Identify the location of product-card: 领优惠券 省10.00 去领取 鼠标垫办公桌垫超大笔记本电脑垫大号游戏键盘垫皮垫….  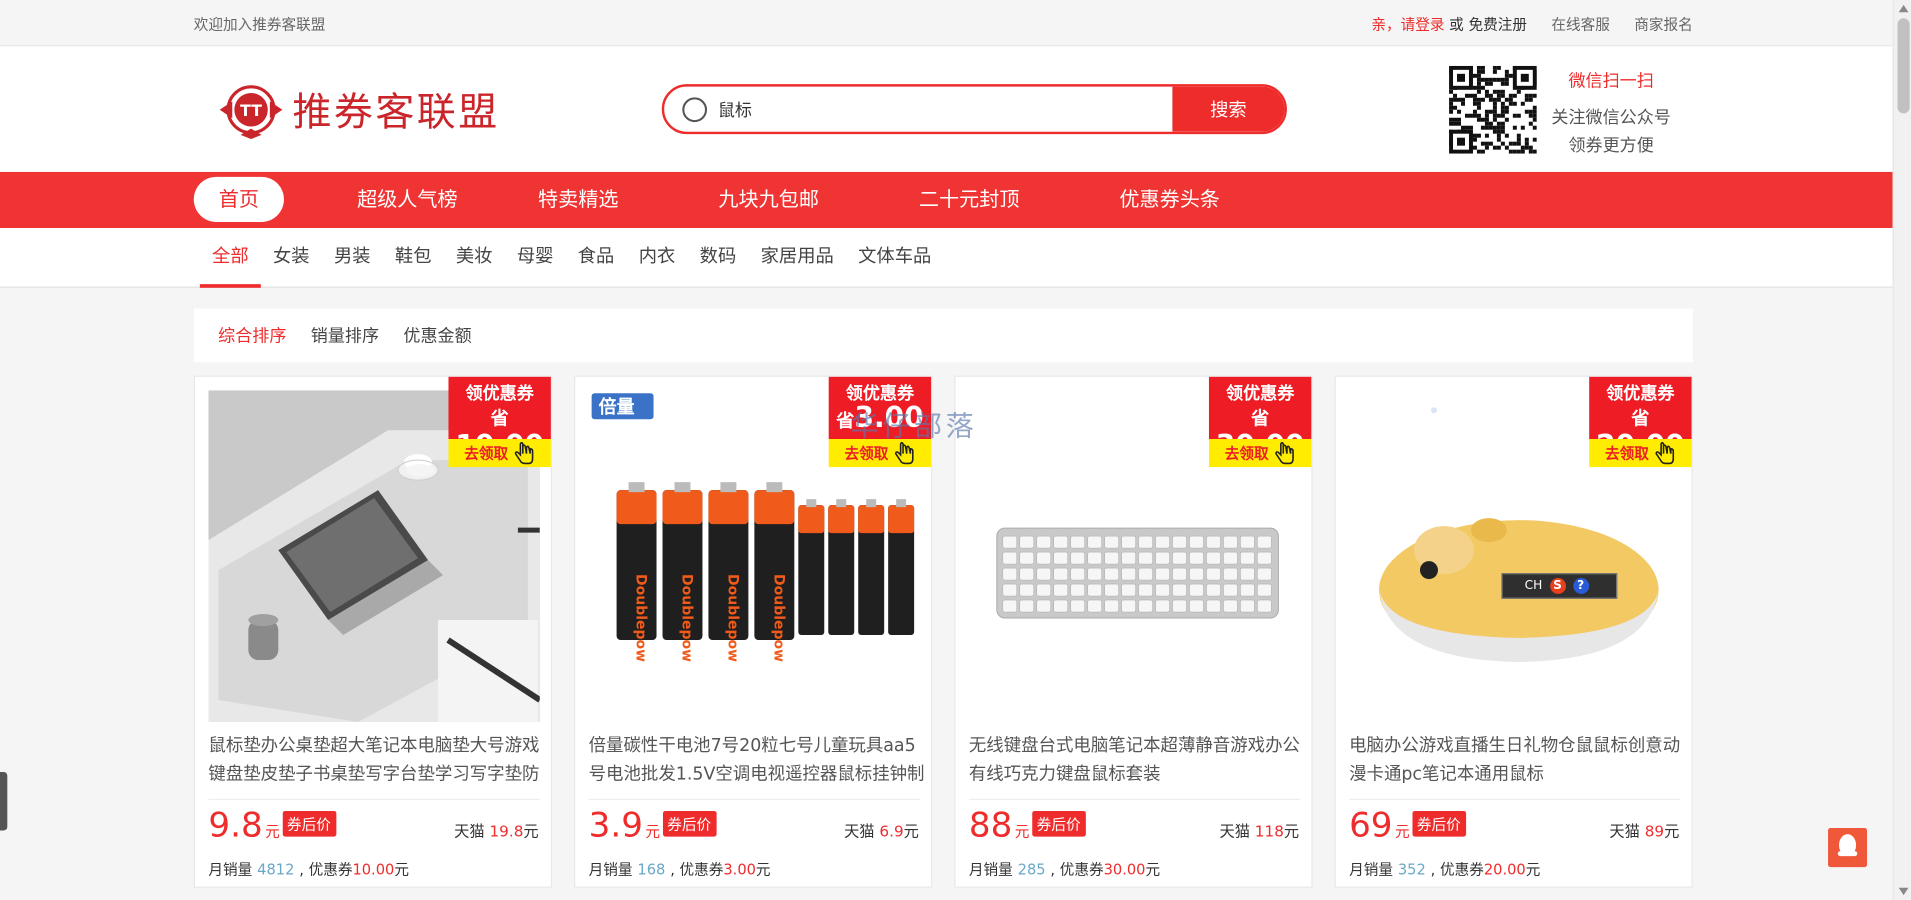
(373, 631).